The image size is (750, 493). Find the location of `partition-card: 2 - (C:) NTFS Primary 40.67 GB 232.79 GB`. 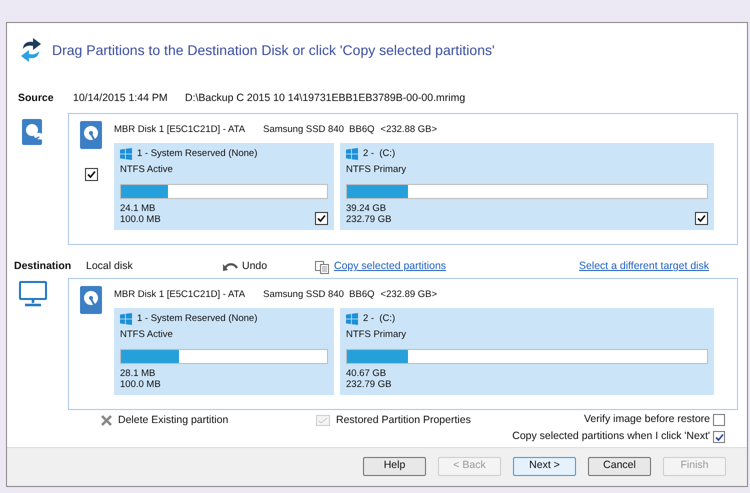

partition-card: 2 - (C:) NTFS Primary 40.67 GB 232.79 GB is located at coordinates (527, 352).